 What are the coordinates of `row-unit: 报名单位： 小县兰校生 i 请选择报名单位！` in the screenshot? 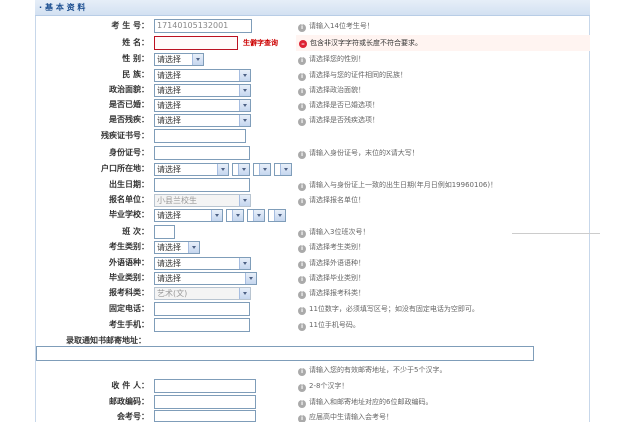 It's located at (320, 200).